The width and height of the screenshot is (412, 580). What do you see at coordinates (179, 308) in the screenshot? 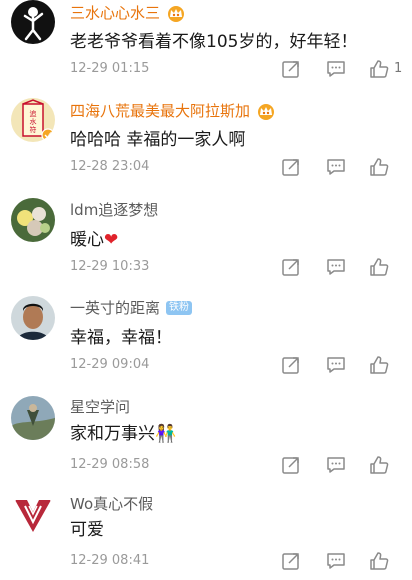
I see `fan-badge: 铁粉` at bounding box center [179, 308].